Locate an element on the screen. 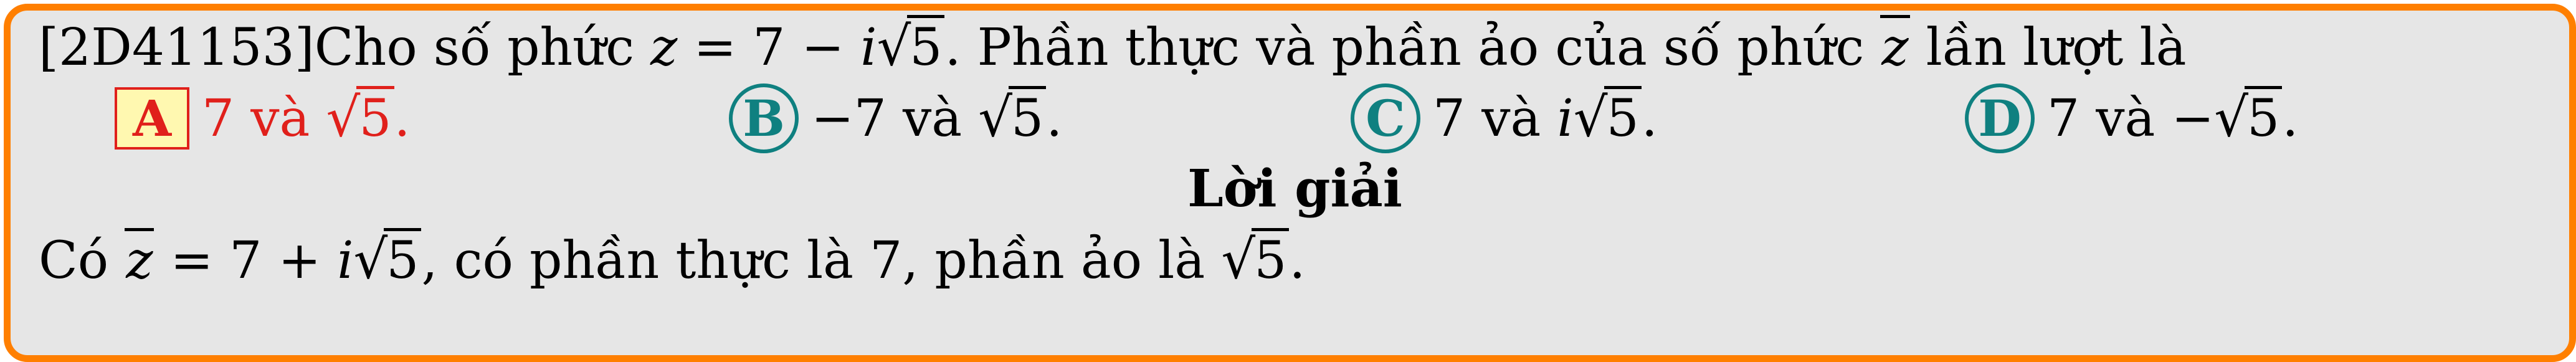 This screenshot has width=2576, height=362. equation-mid: = 7 − is located at coordinates (769, 47).